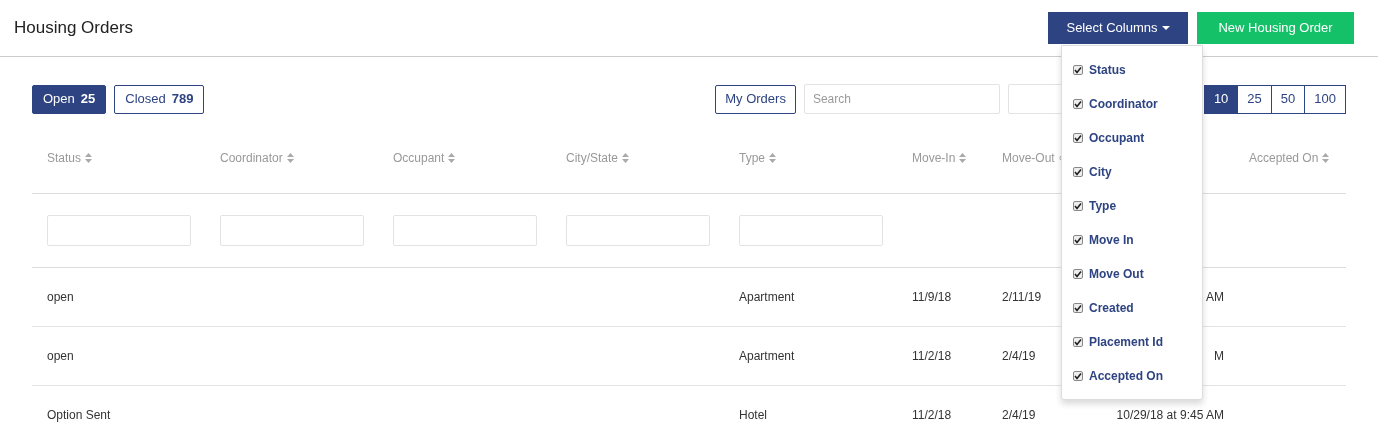 The height and width of the screenshot is (436, 1378). Describe the element at coordinates (932, 297) in the screenshot. I see `table-cell: 11/9/18` at that location.